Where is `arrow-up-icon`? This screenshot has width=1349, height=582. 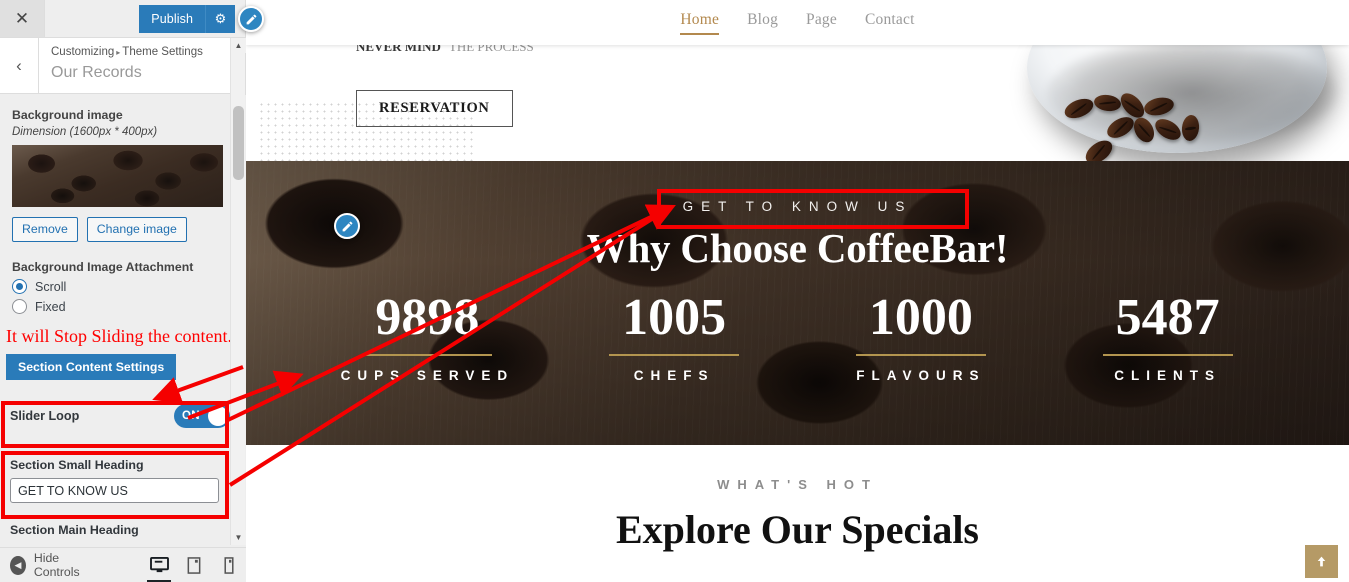
arrow-up-icon is located at coordinates (1321, 561).